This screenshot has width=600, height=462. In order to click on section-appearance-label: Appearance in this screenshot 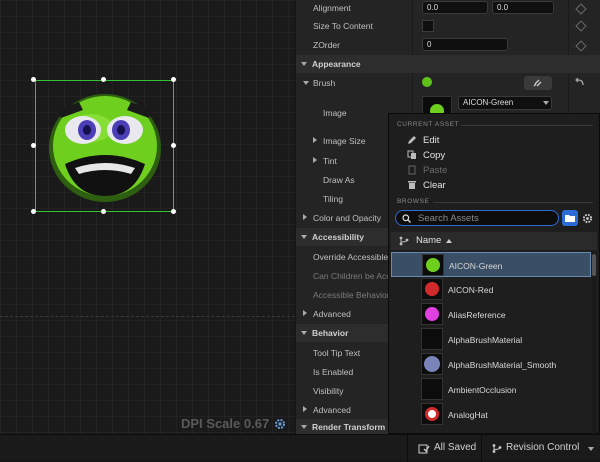, I will do `click(336, 64)`.